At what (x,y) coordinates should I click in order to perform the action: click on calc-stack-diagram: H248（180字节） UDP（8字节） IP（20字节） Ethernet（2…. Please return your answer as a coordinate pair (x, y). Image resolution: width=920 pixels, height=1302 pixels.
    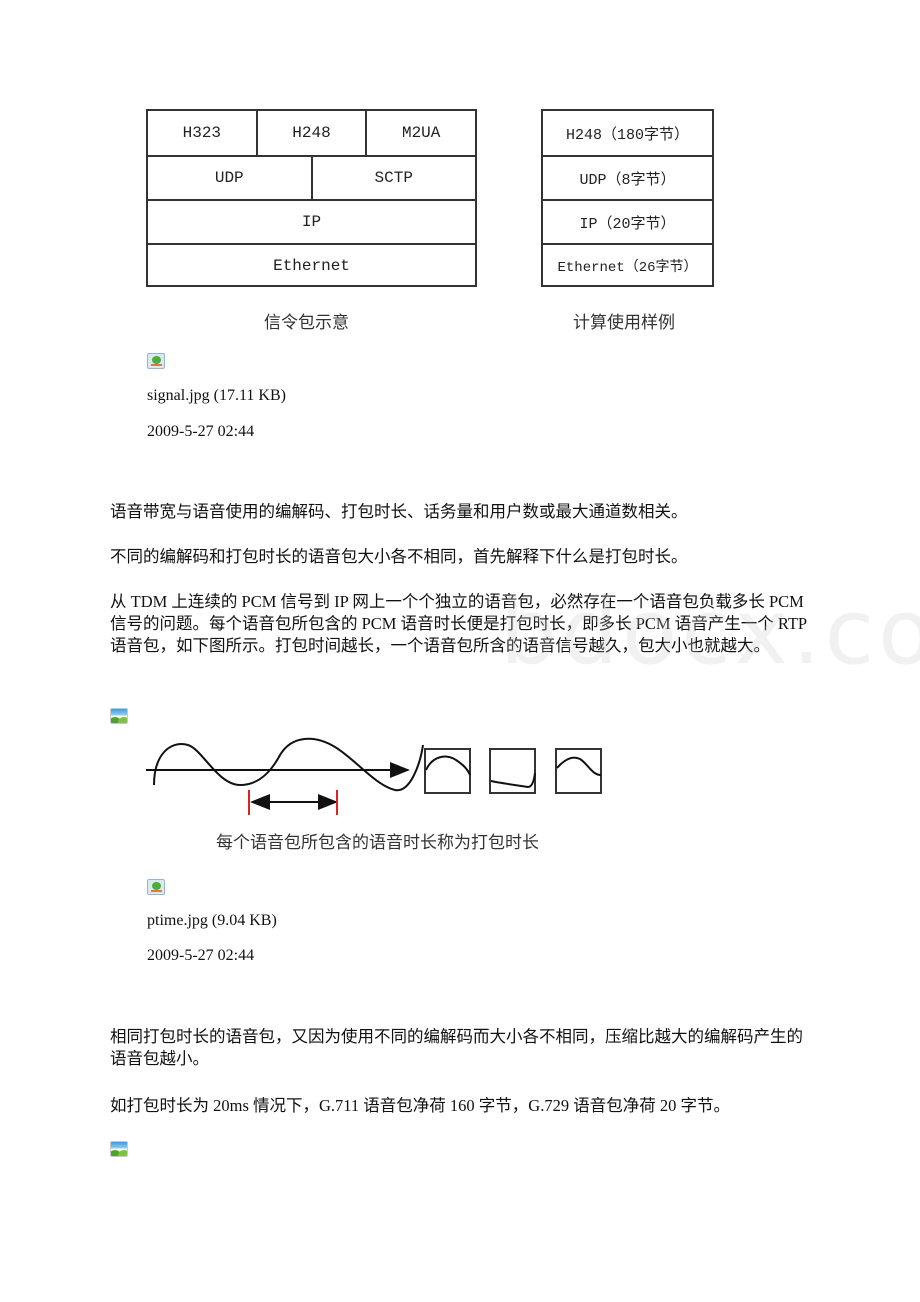
    Looking at the image, I should click on (627, 198).